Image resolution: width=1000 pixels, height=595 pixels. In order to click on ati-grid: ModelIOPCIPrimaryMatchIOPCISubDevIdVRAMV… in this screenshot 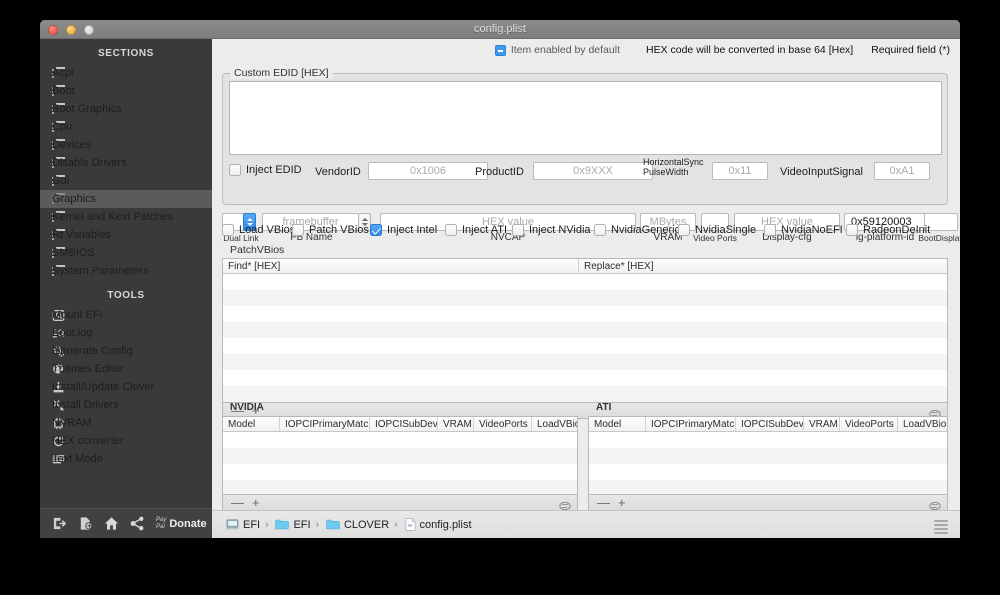, I will do `click(768, 455)`.